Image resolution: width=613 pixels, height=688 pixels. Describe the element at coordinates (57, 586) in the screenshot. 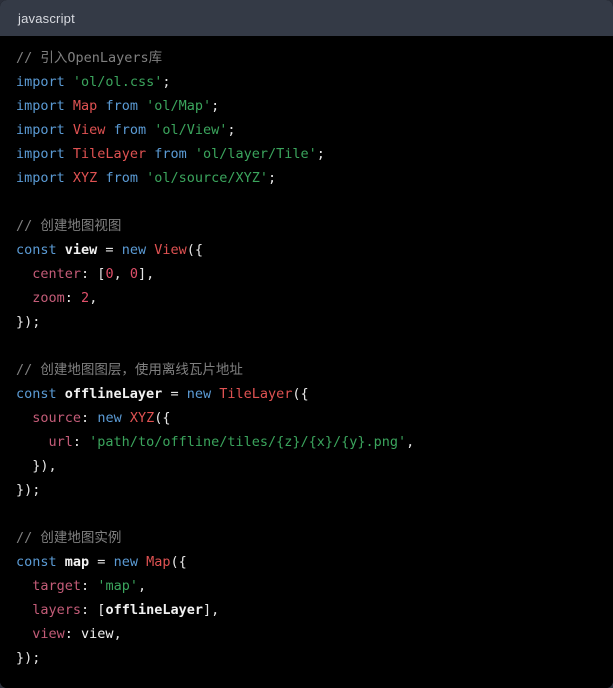

I see `code-token-key: target` at that location.